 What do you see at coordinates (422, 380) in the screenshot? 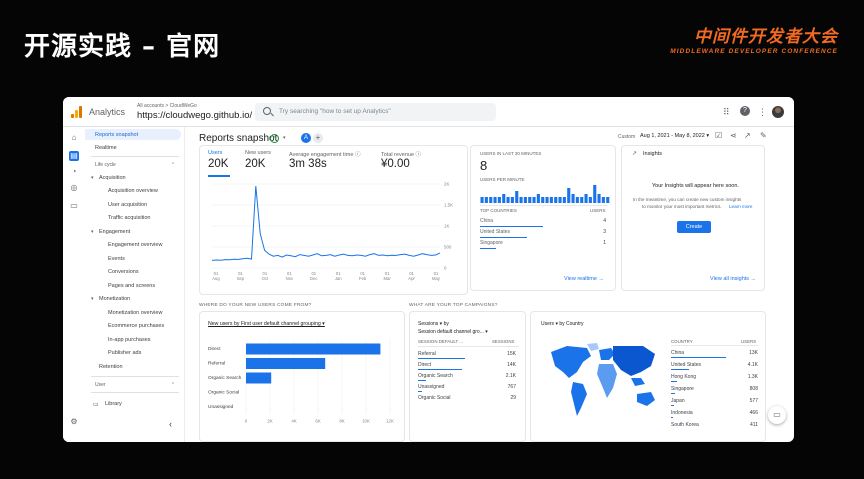
I see `campaign-row-bar` at bounding box center [422, 380].